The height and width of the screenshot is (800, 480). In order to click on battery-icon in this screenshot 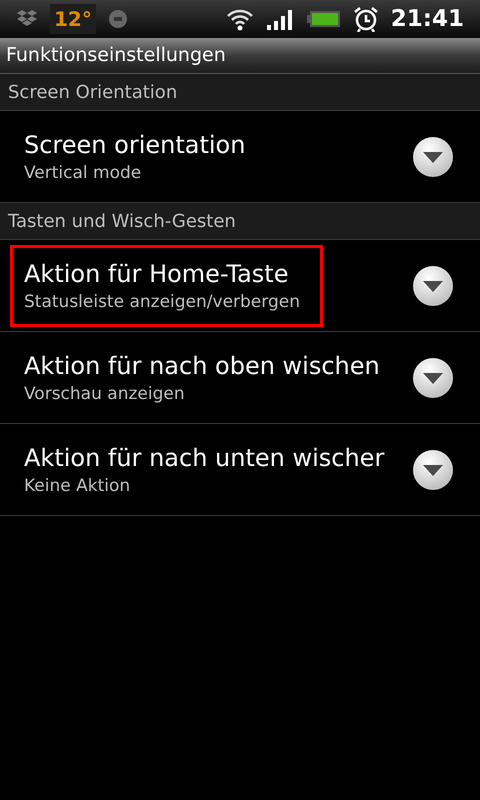, I will do `click(323, 19)`.